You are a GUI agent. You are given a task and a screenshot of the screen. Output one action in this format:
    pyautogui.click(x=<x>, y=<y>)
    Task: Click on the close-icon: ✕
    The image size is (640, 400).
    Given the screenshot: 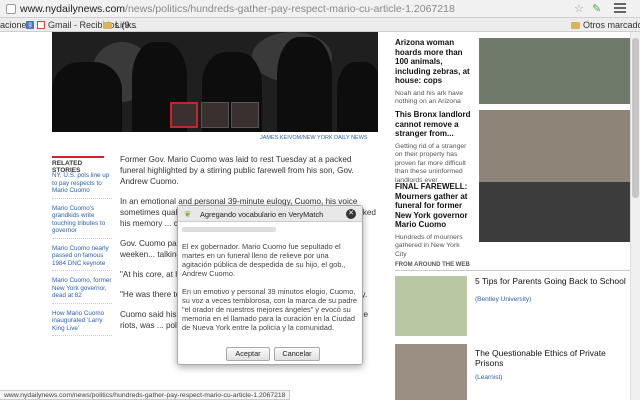 What is the action you would take?
    pyautogui.click(x=351, y=214)
    